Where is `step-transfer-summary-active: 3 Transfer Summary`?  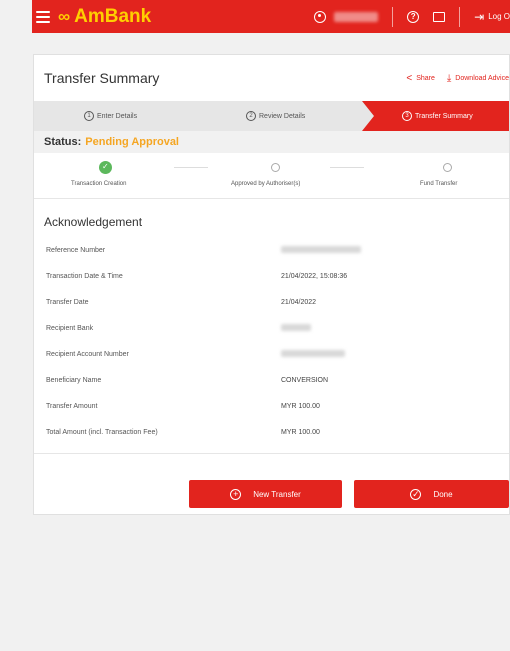 step-transfer-summary-active: 3 Transfer Summary is located at coordinates (435, 116).